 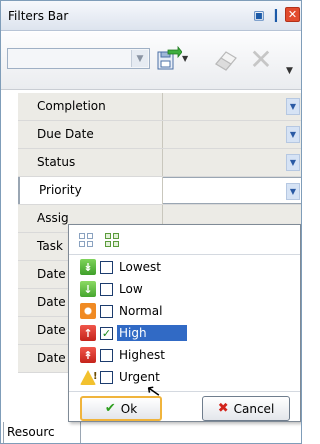 I want to click on popup-toolbar, so click(x=184, y=240).